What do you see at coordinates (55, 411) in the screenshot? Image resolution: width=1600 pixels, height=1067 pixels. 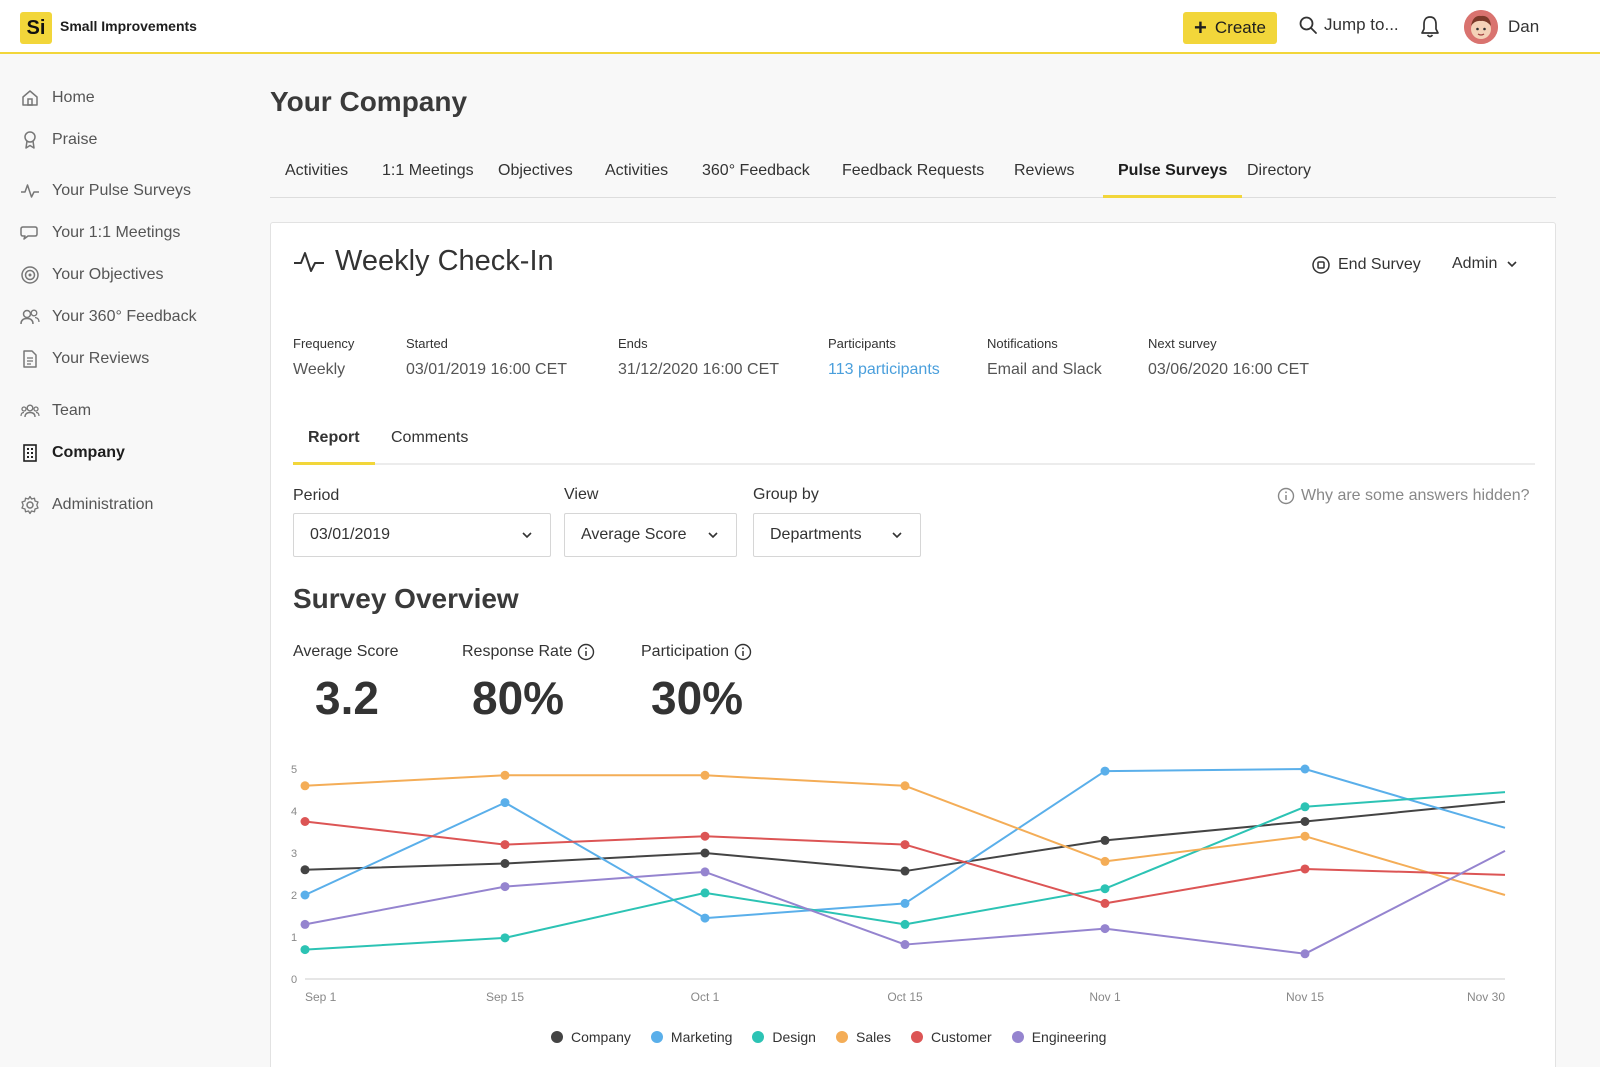 I see `sidebar-item-team: Team` at bounding box center [55, 411].